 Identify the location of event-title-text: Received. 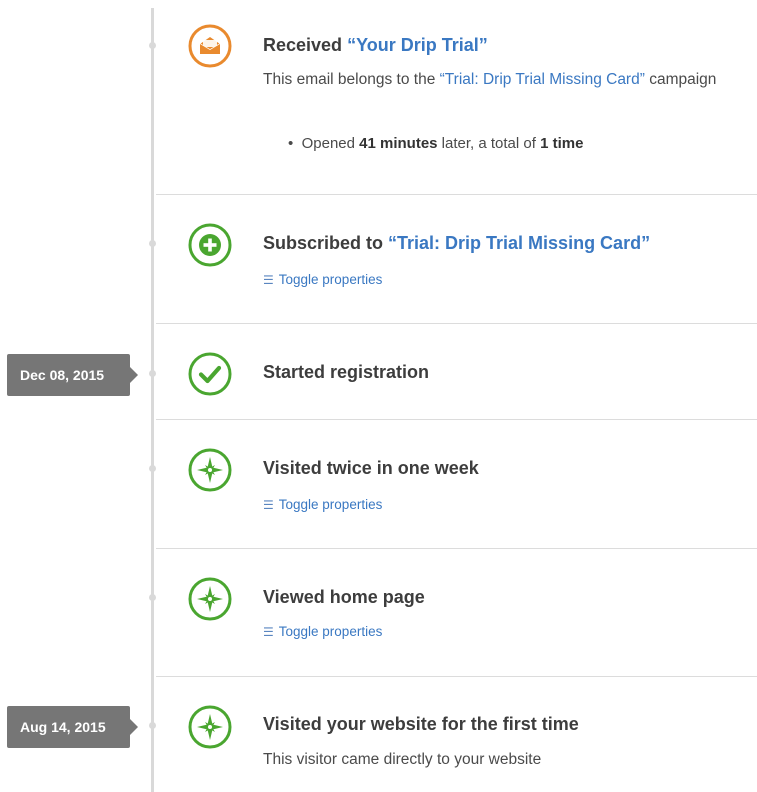
(305, 45).